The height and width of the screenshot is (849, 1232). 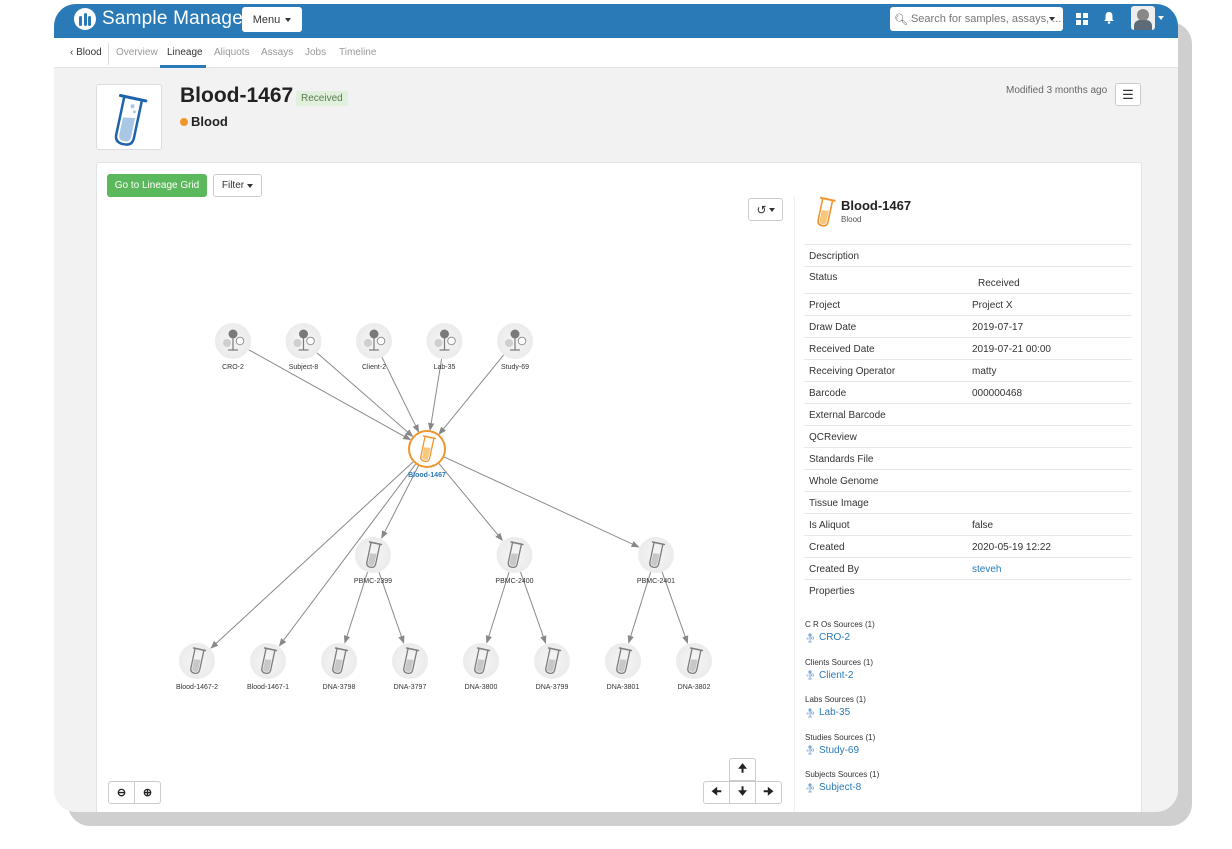 I want to click on lineage-node: Study-69, so click(x=515, y=347).